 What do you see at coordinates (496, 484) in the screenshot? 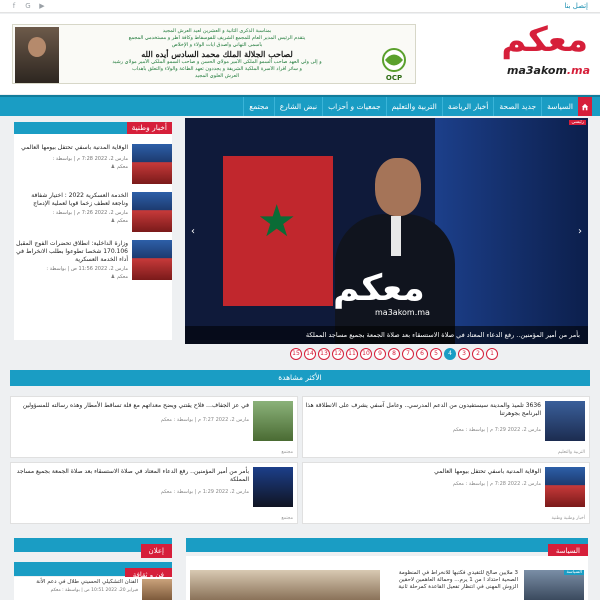
I see `news-meta: مارس 2، 2022 7:28 م | بواسطة : معكم` at bounding box center [496, 484].